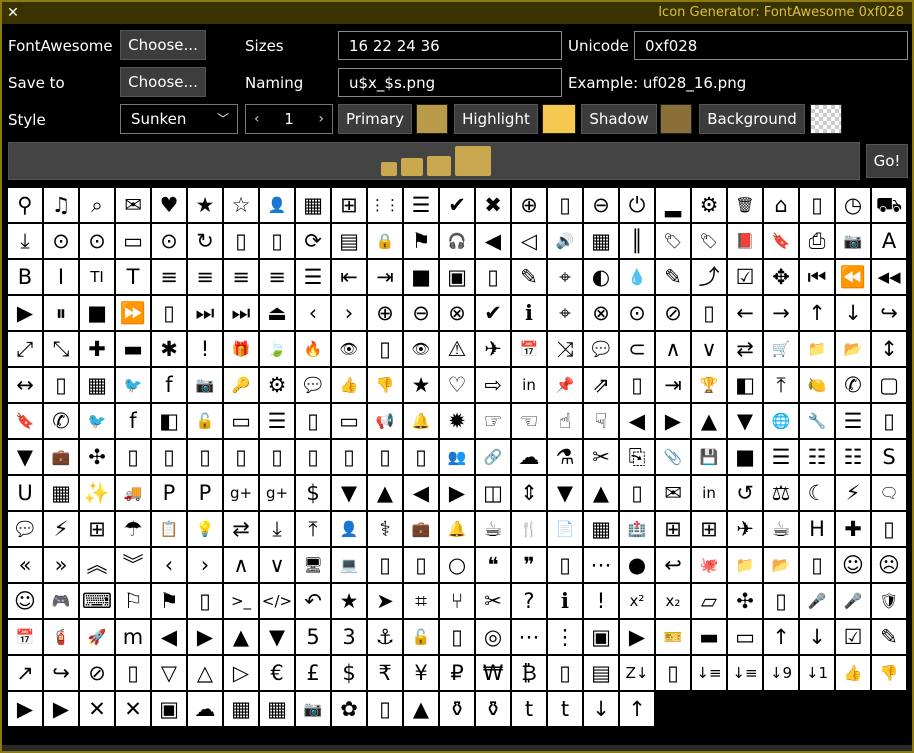 Image resolution: width=914 pixels, height=753 pixels. Describe the element at coordinates (709, 349) in the screenshot. I see `icon-cell: ∨` at that location.